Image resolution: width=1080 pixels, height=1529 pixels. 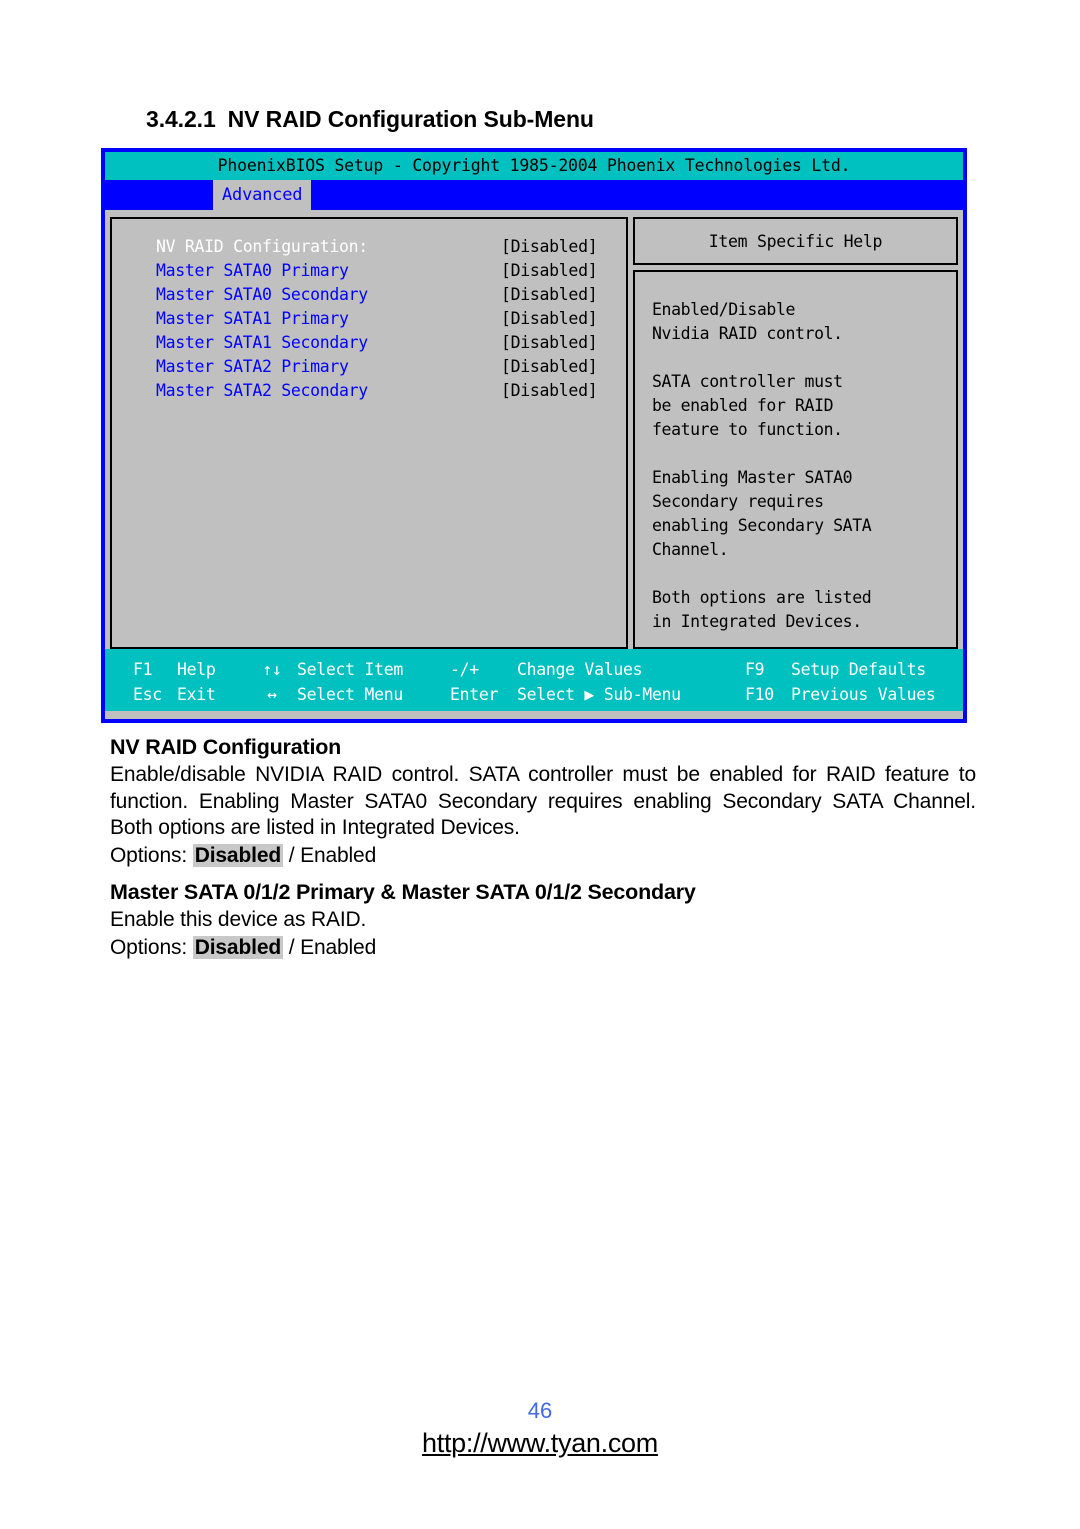 What do you see at coordinates (252, 270) in the screenshot?
I see `setting-label: Master SATA0 Primary` at bounding box center [252, 270].